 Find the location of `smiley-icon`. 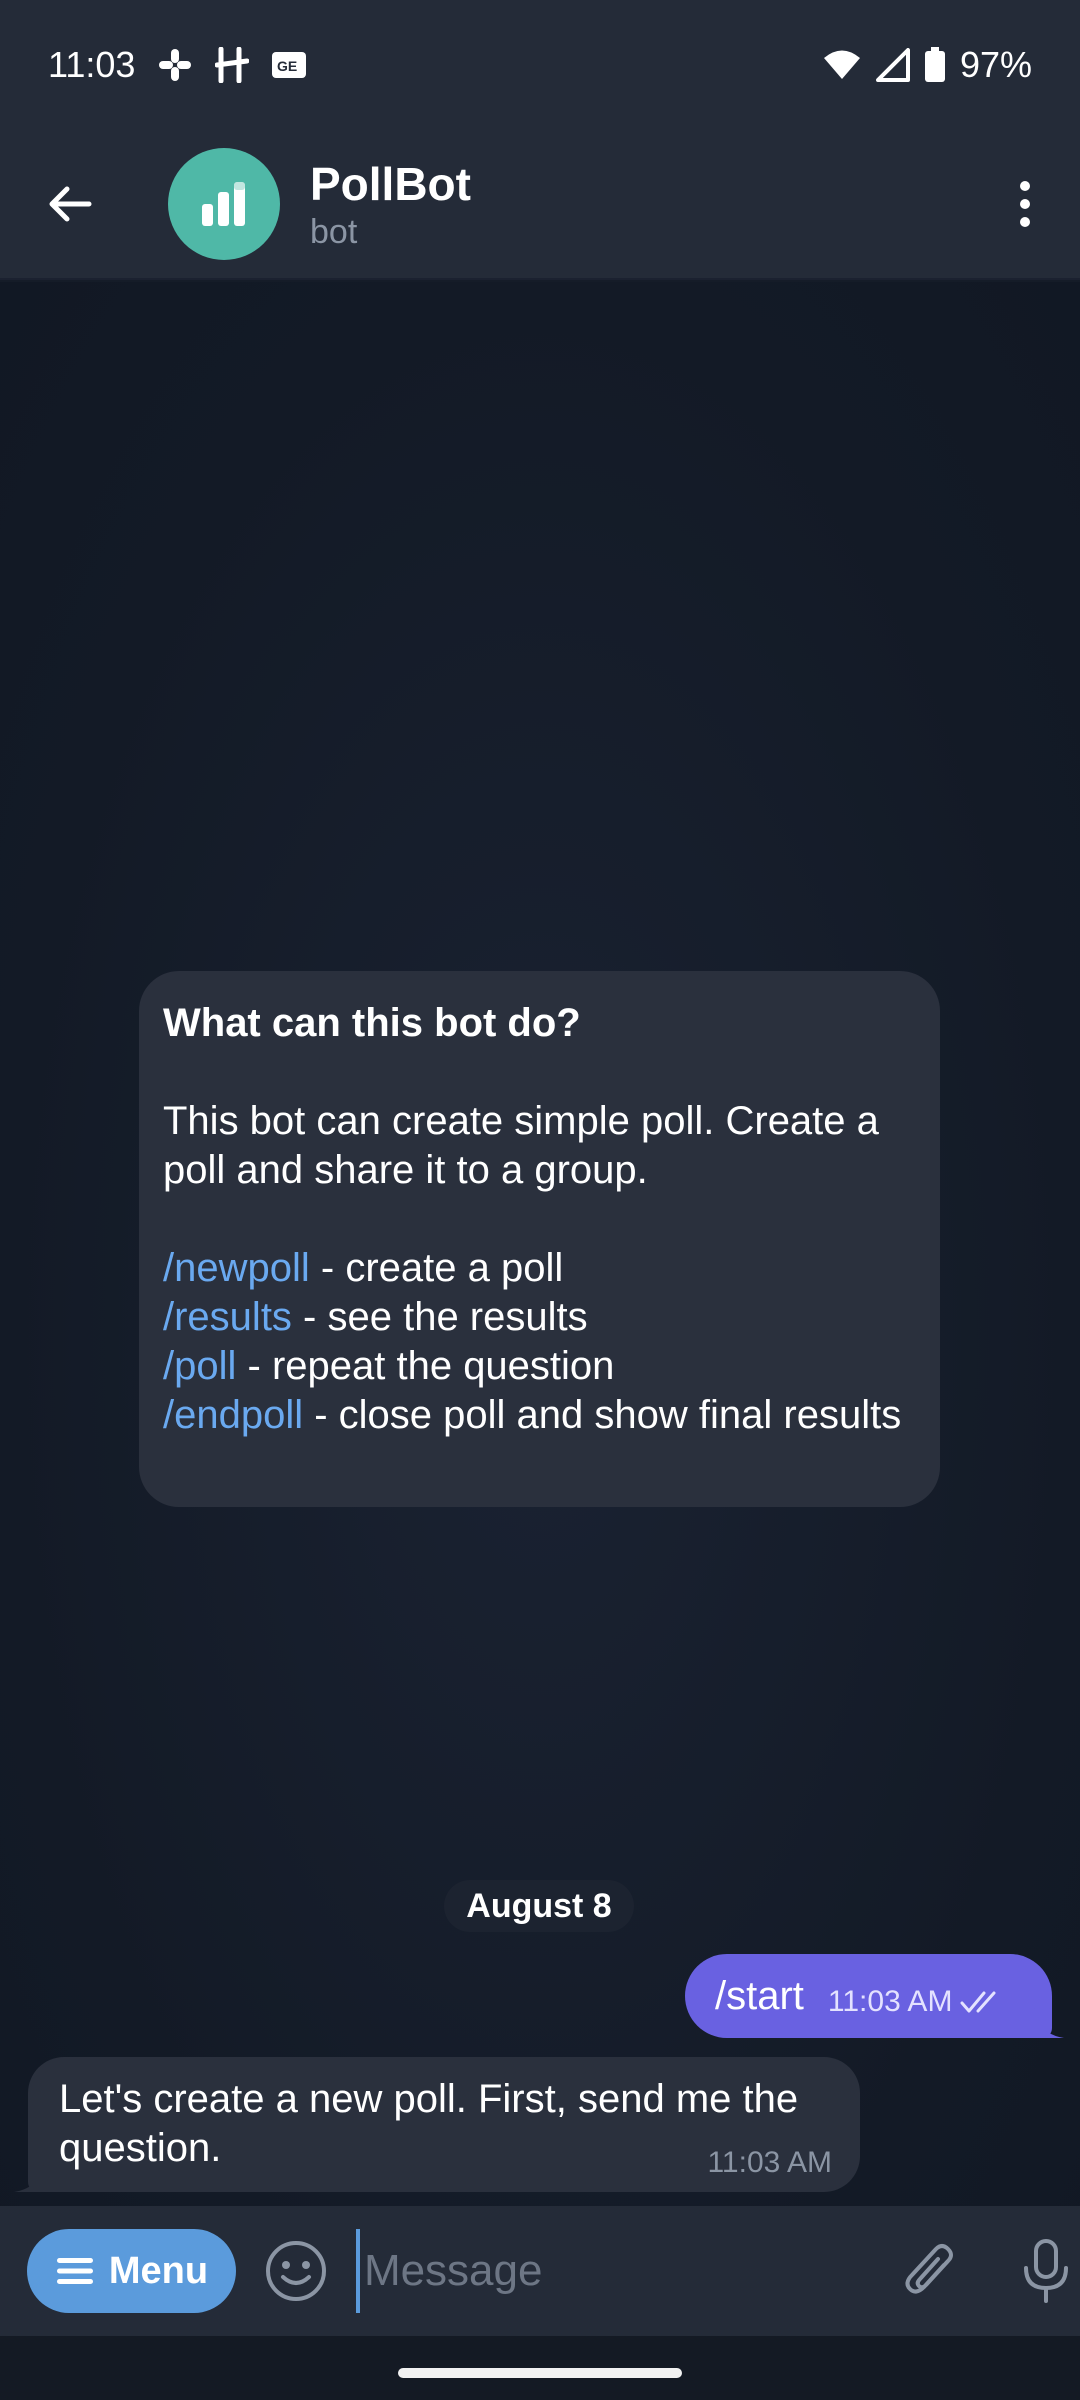

smiley-icon is located at coordinates (295, 2271).